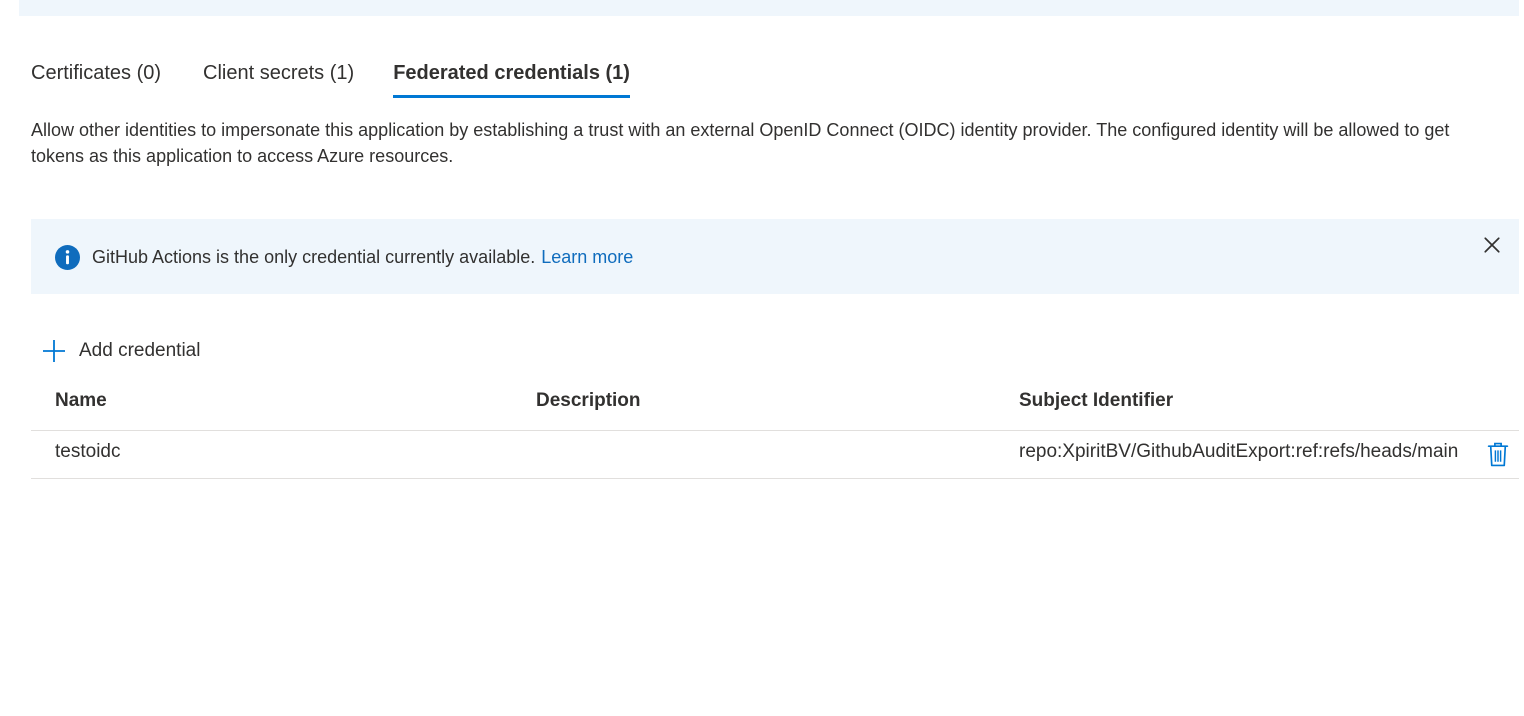 This screenshot has height=716, width=1524. What do you see at coordinates (88, 451) in the screenshot?
I see `row-name: testoidc` at bounding box center [88, 451].